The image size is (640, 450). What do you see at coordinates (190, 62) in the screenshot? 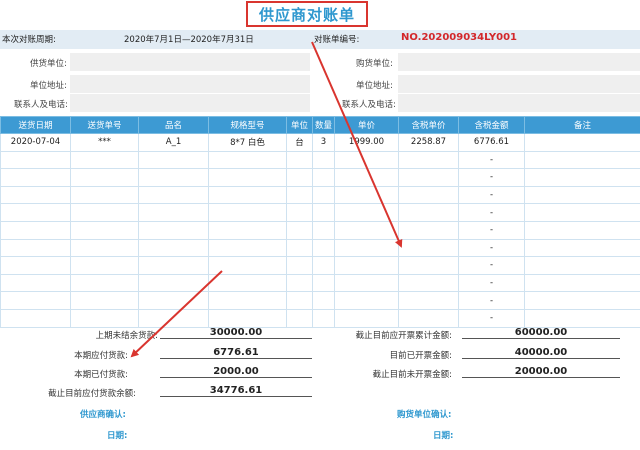
I see `supplier-unit-field` at bounding box center [190, 62].